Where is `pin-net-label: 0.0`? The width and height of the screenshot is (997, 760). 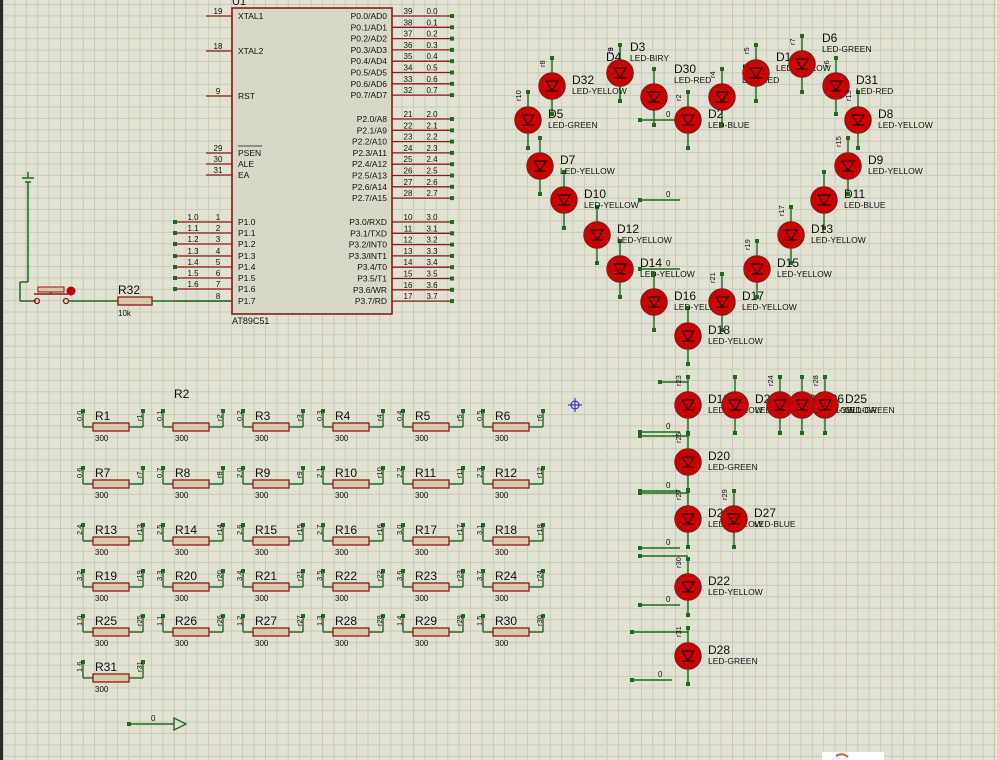 pin-net-label: 0.0 is located at coordinates (432, 11).